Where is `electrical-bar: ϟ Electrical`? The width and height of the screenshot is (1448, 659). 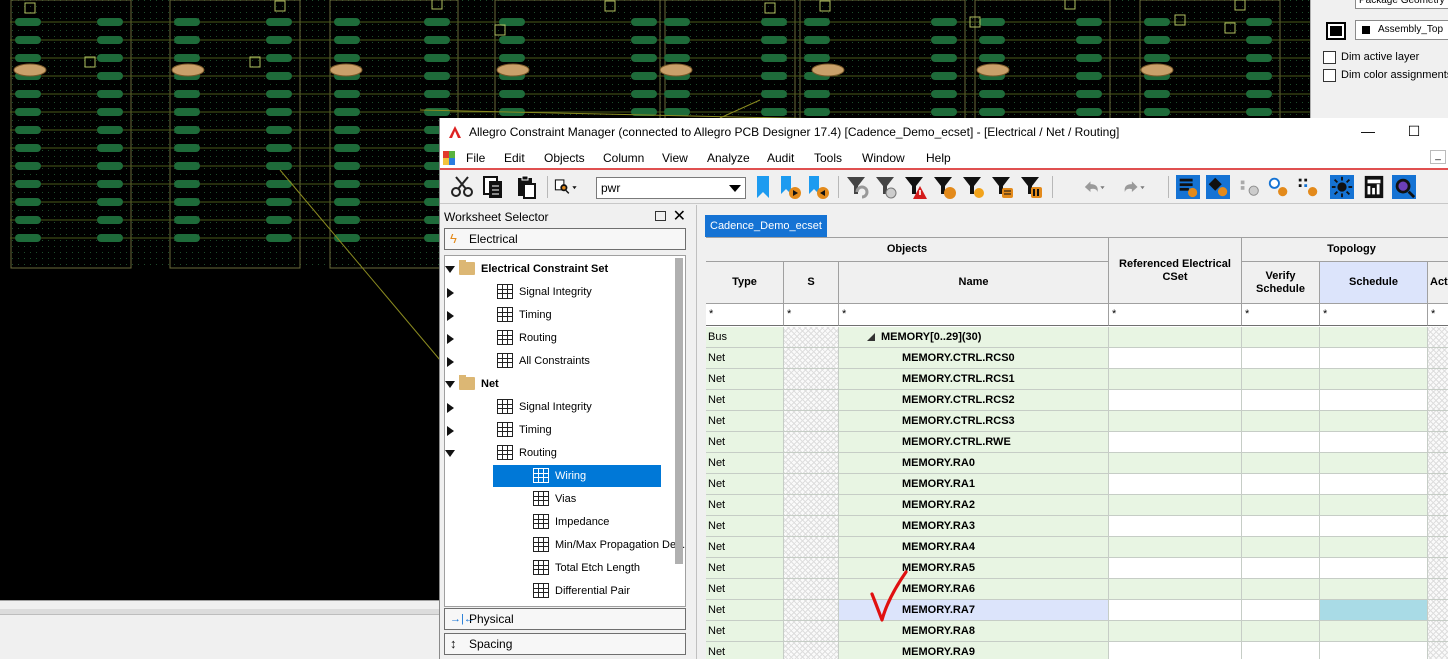 electrical-bar: ϟ Electrical is located at coordinates (565, 239).